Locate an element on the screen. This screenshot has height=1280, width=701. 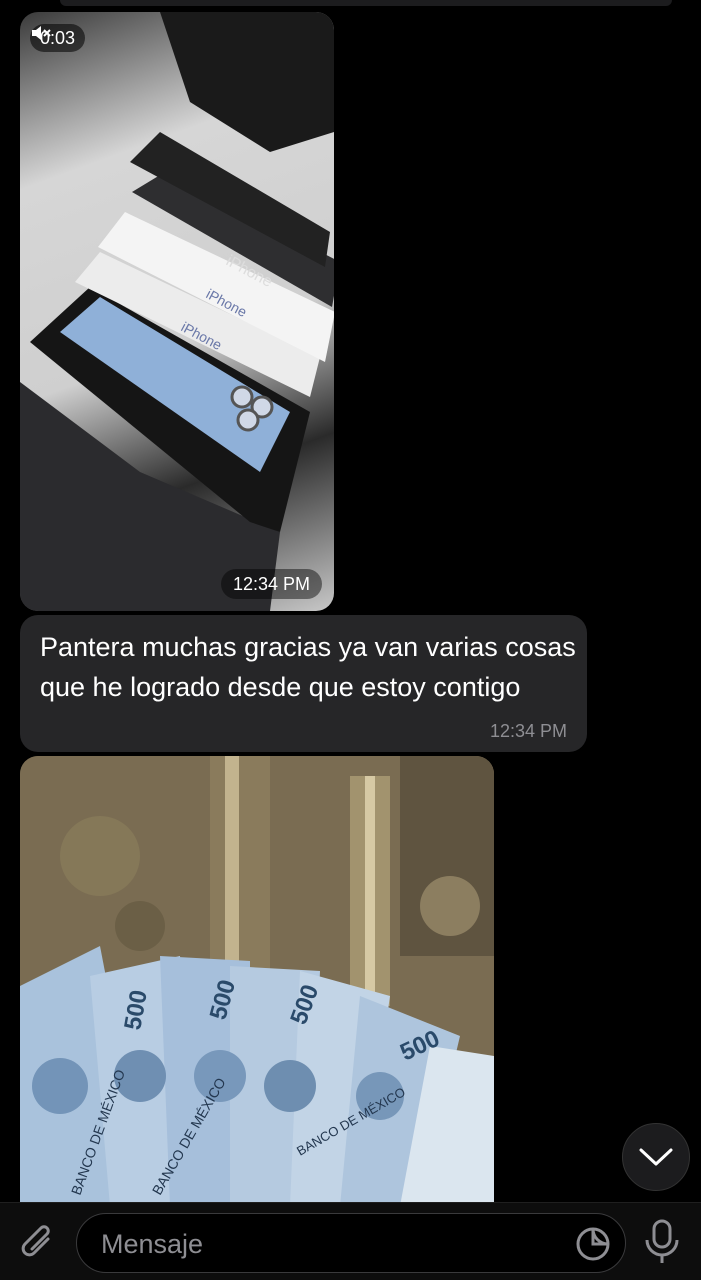
video-timestamp: 12:34 PM is located at coordinates (271, 584).